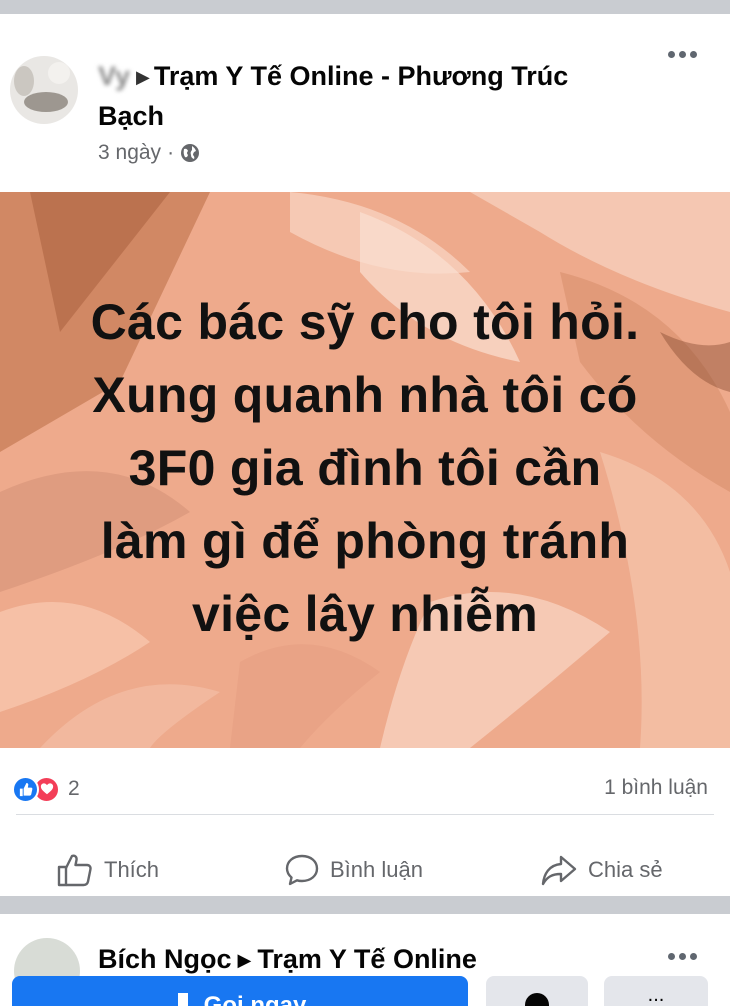 The height and width of the screenshot is (1006, 730). Describe the element at coordinates (74, 870) in the screenshot. I see `thumbs-up-icon` at that location.